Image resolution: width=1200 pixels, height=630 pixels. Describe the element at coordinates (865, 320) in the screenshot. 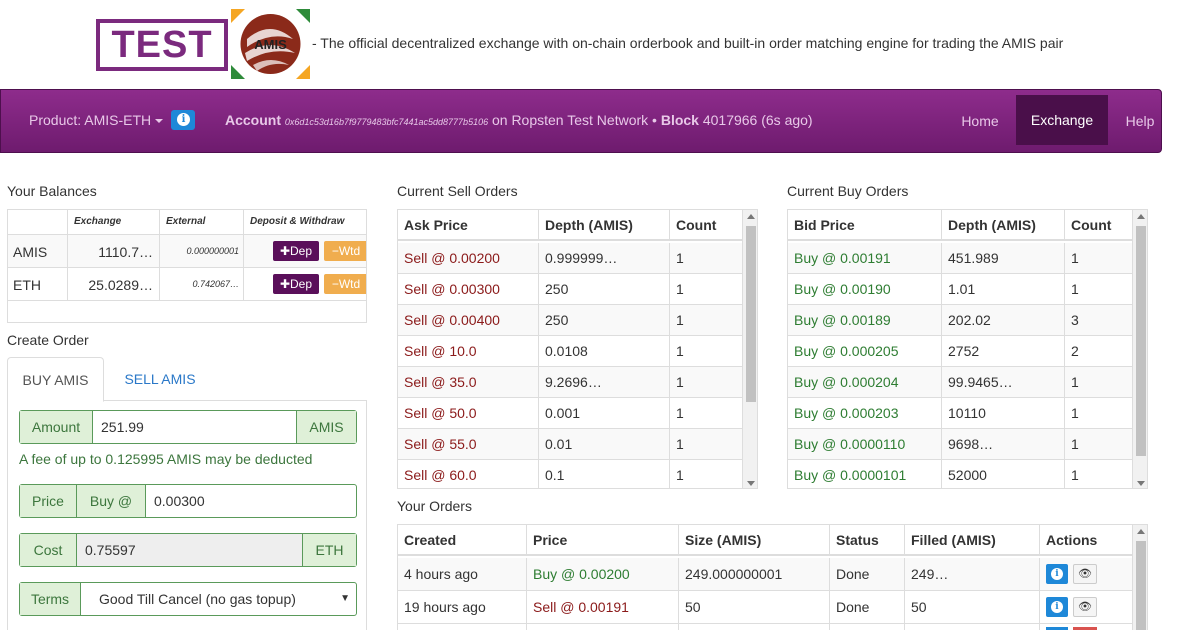

I see `price-cell: Buy @ 0.00189` at that location.